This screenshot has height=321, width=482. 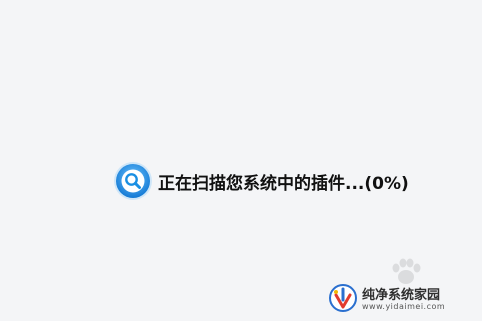 I want to click on watermark: 纯净系统家园 www.yidaimei.com, so click(x=403, y=288).